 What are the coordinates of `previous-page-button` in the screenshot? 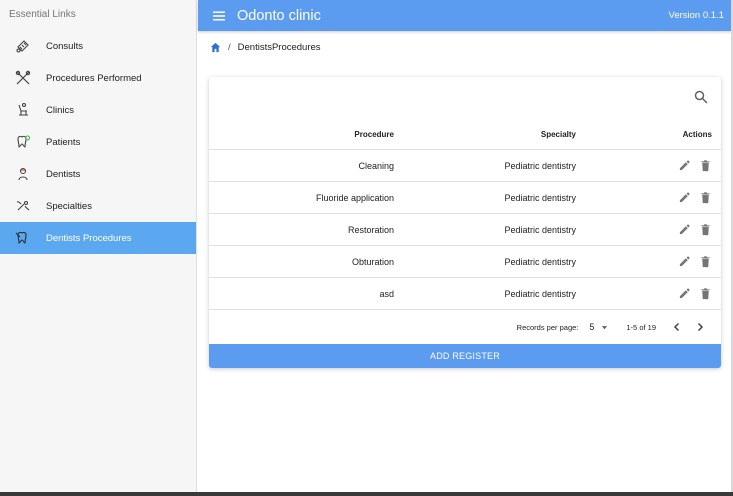 It's located at (677, 327).